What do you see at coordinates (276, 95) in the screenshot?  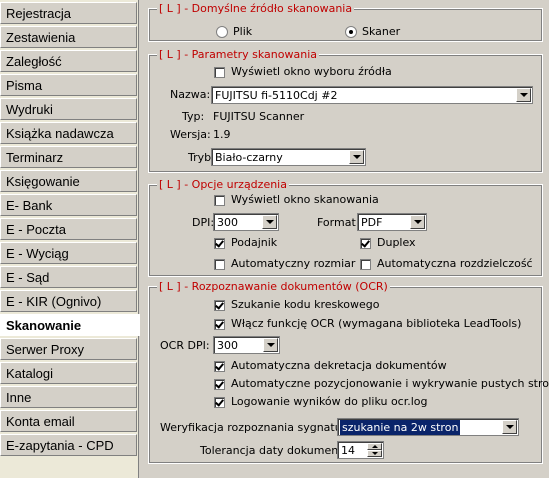 I see `scanner-name-value: FUJITSU fi-5110Cdj #2` at bounding box center [276, 95].